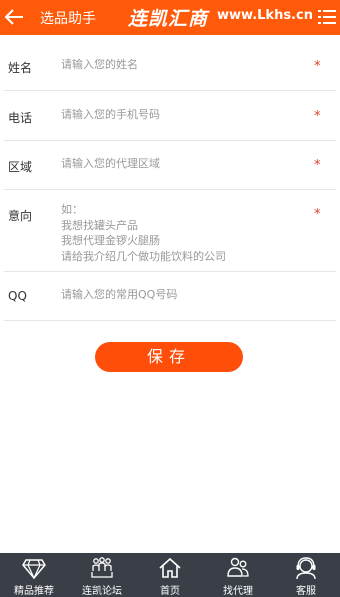 Image resolution: width=340 pixels, height=597 pixels. I want to click on nav-label: 客服, so click(306, 591).